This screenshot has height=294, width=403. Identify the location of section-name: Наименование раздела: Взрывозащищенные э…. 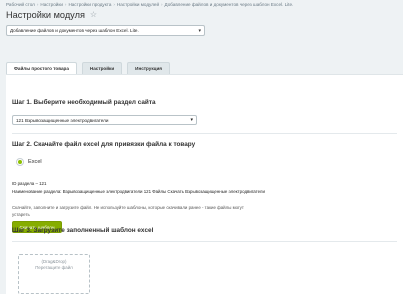
(138, 191).